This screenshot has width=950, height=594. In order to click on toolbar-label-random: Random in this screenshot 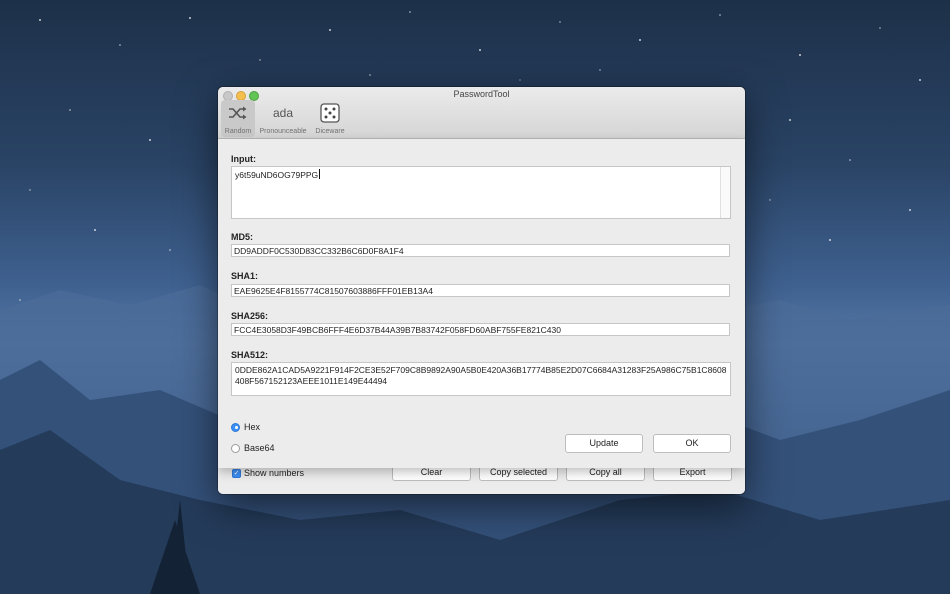, I will do `click(238, 131)`.